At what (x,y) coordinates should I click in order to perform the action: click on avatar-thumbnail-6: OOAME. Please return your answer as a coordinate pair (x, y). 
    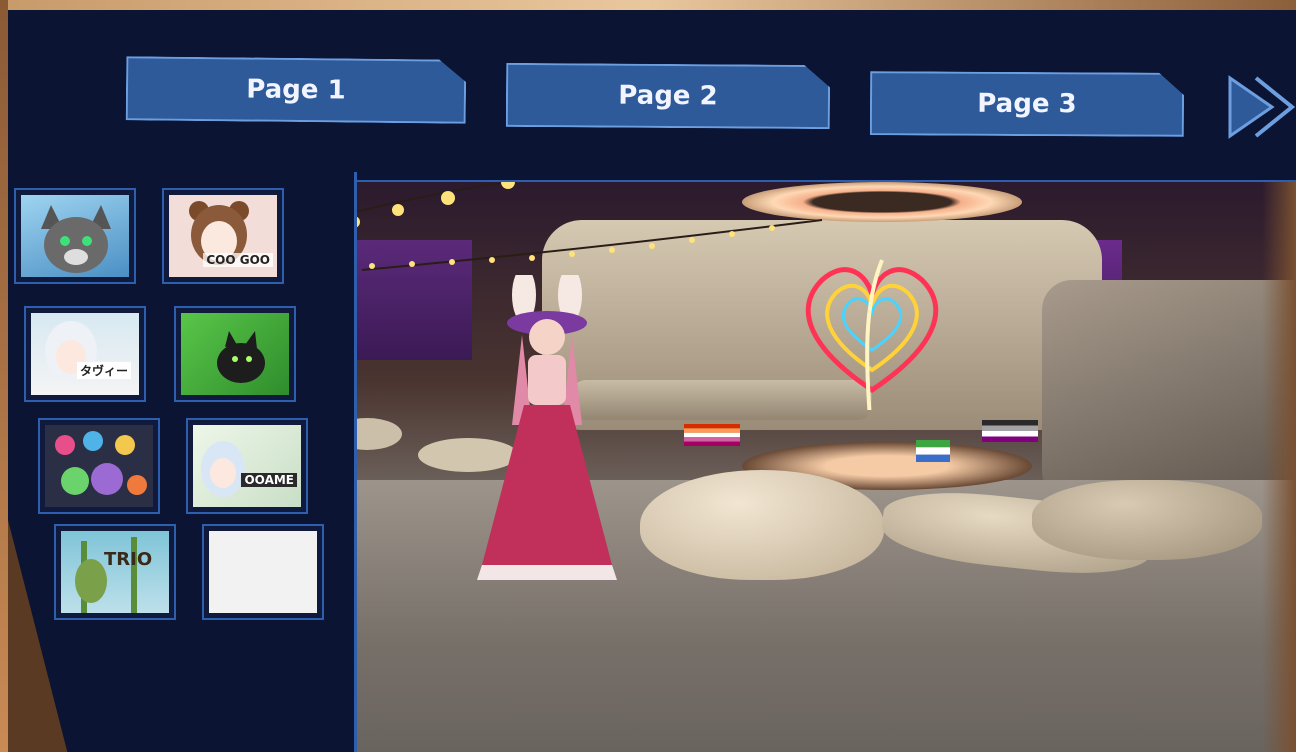
    Looking at the image, I should click on (247, 466).